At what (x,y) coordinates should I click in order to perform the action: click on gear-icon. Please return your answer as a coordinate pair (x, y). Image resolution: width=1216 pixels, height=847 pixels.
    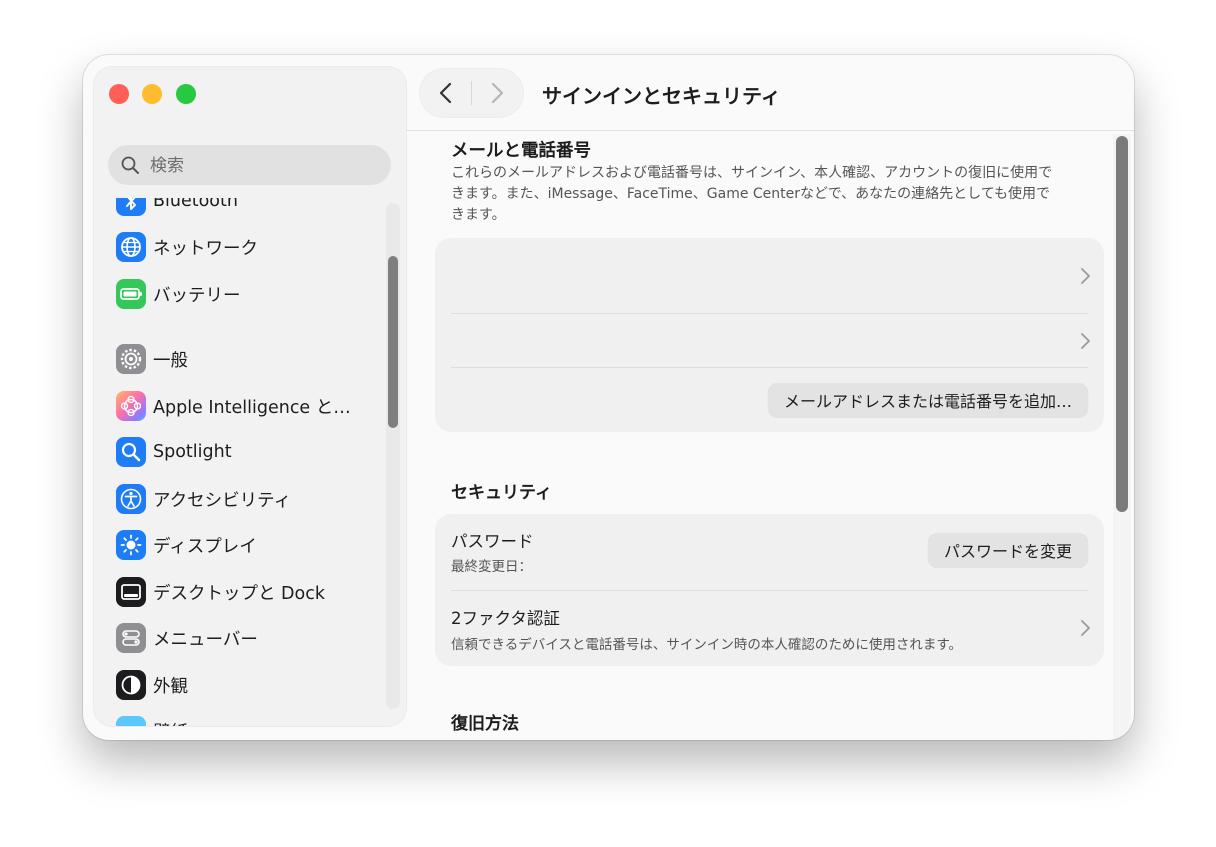
    Looking at the image, I should click on (131, 359).